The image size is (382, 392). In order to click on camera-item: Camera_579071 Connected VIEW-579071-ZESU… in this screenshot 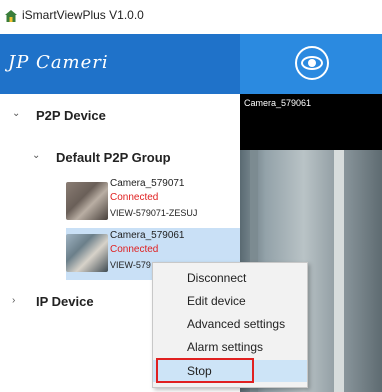, I will do `click(153, 202)`.